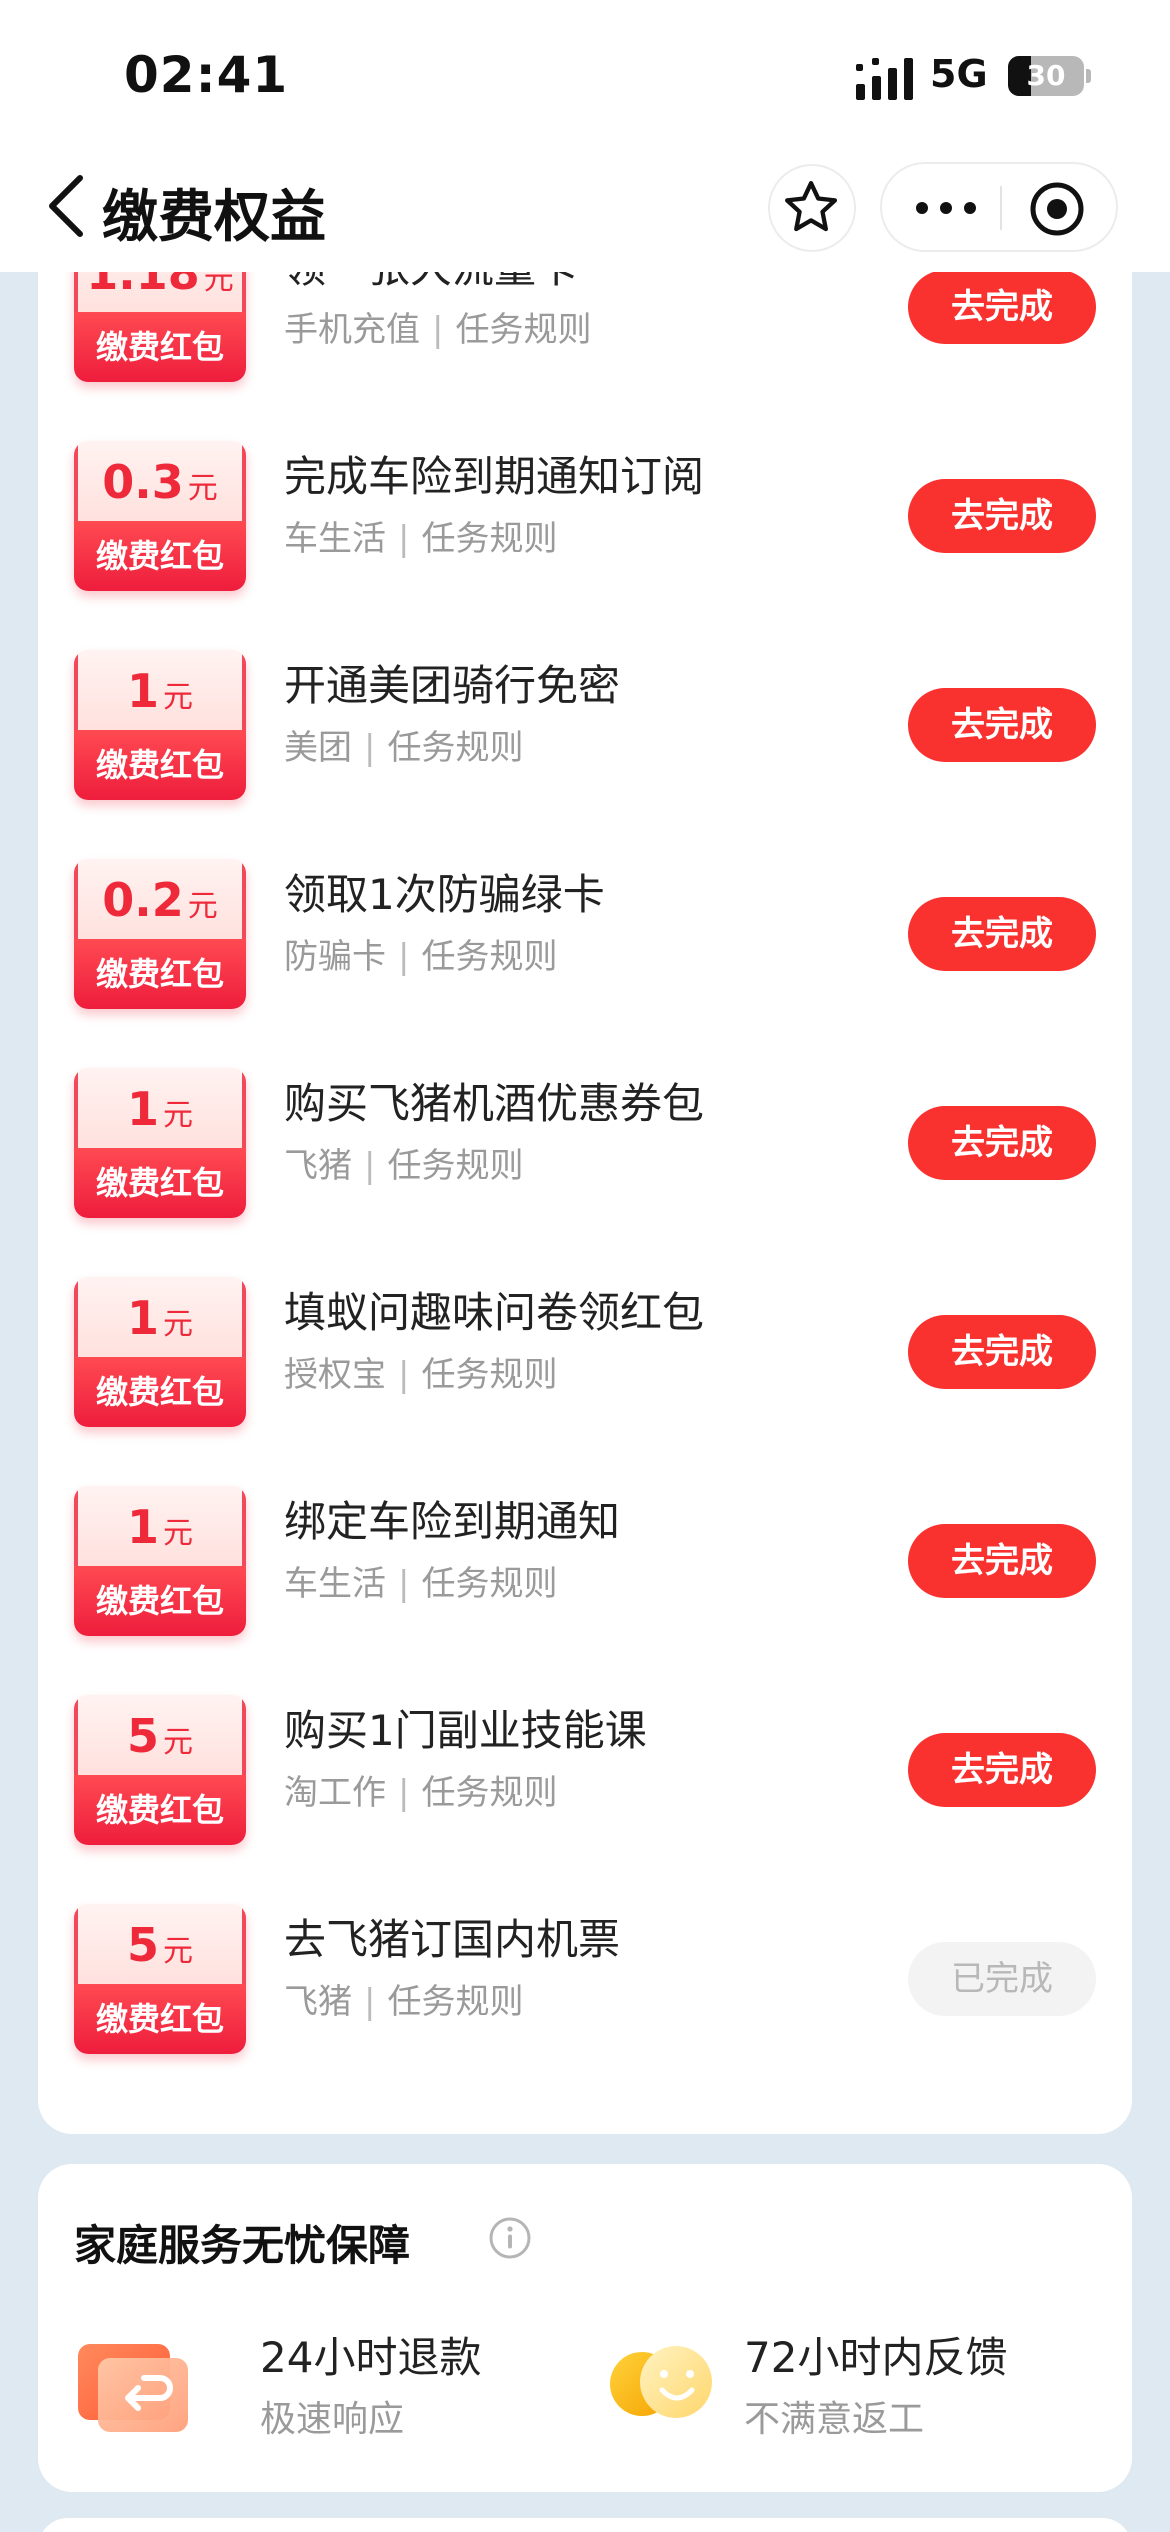  Describe the element at coordinates (68, 206) in the screenshot. I see `back-arrow-icon` at that location.